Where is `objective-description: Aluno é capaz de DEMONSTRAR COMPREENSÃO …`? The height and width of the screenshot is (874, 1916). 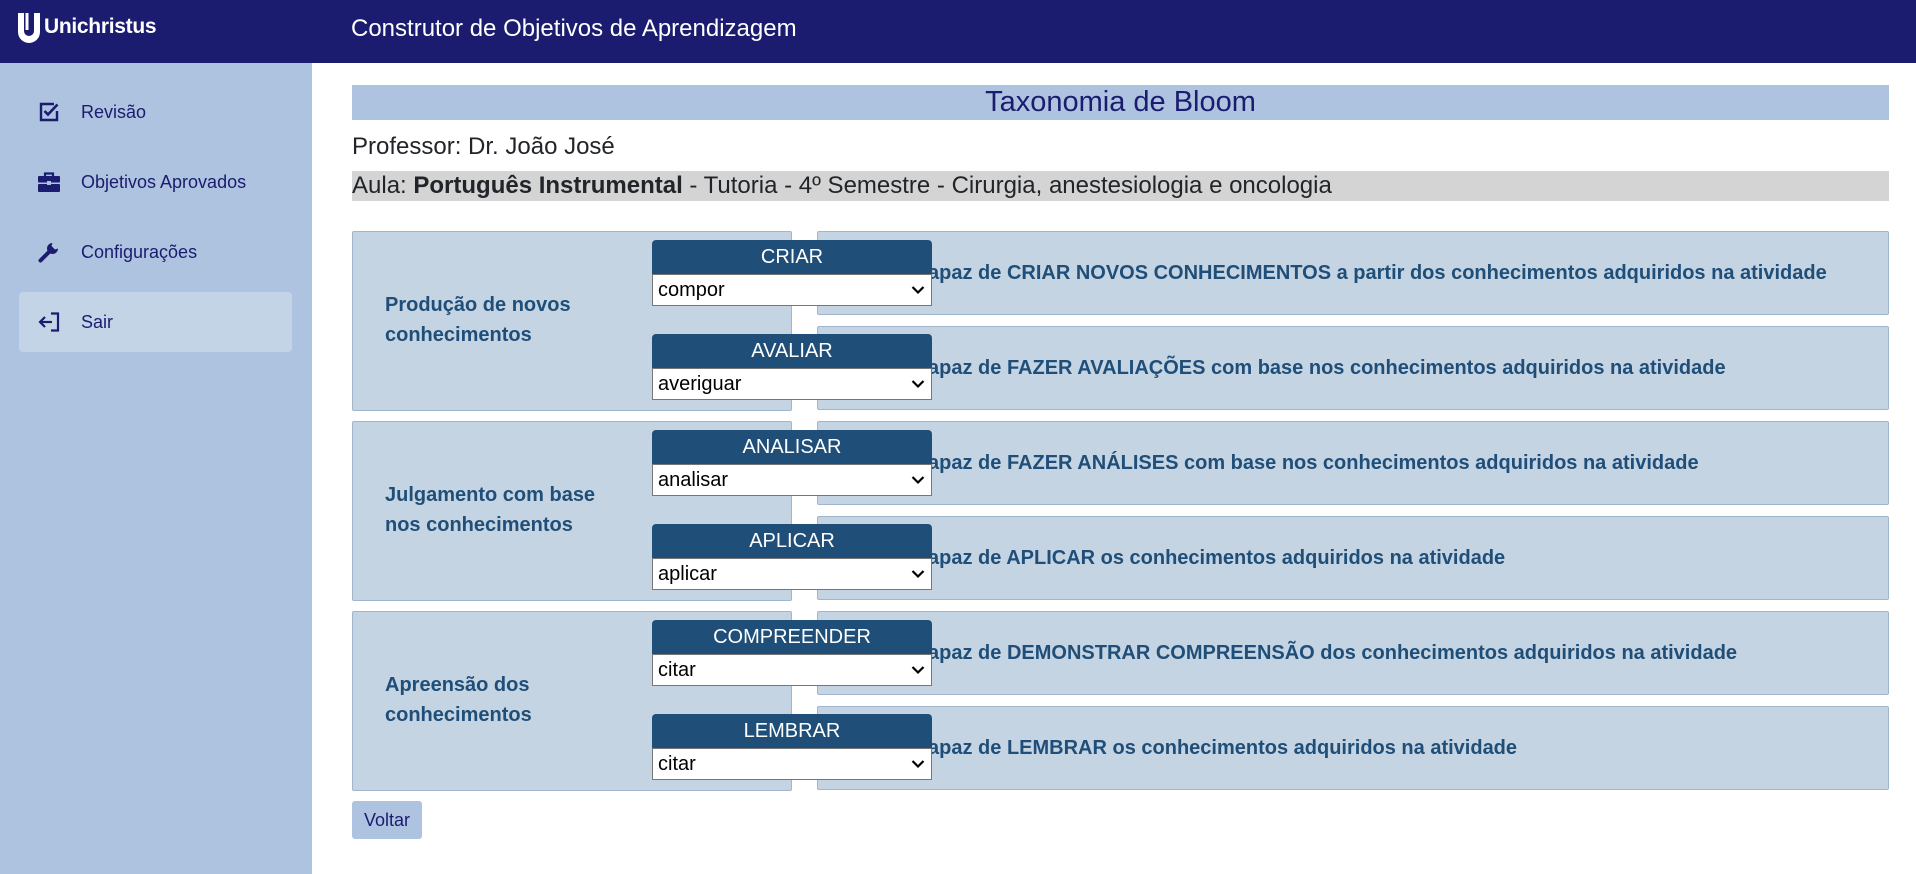 objective-description: Aluno é capaz de DEMONSTRAR COMPREENSÃO … is located at coordinates (1353, 653).